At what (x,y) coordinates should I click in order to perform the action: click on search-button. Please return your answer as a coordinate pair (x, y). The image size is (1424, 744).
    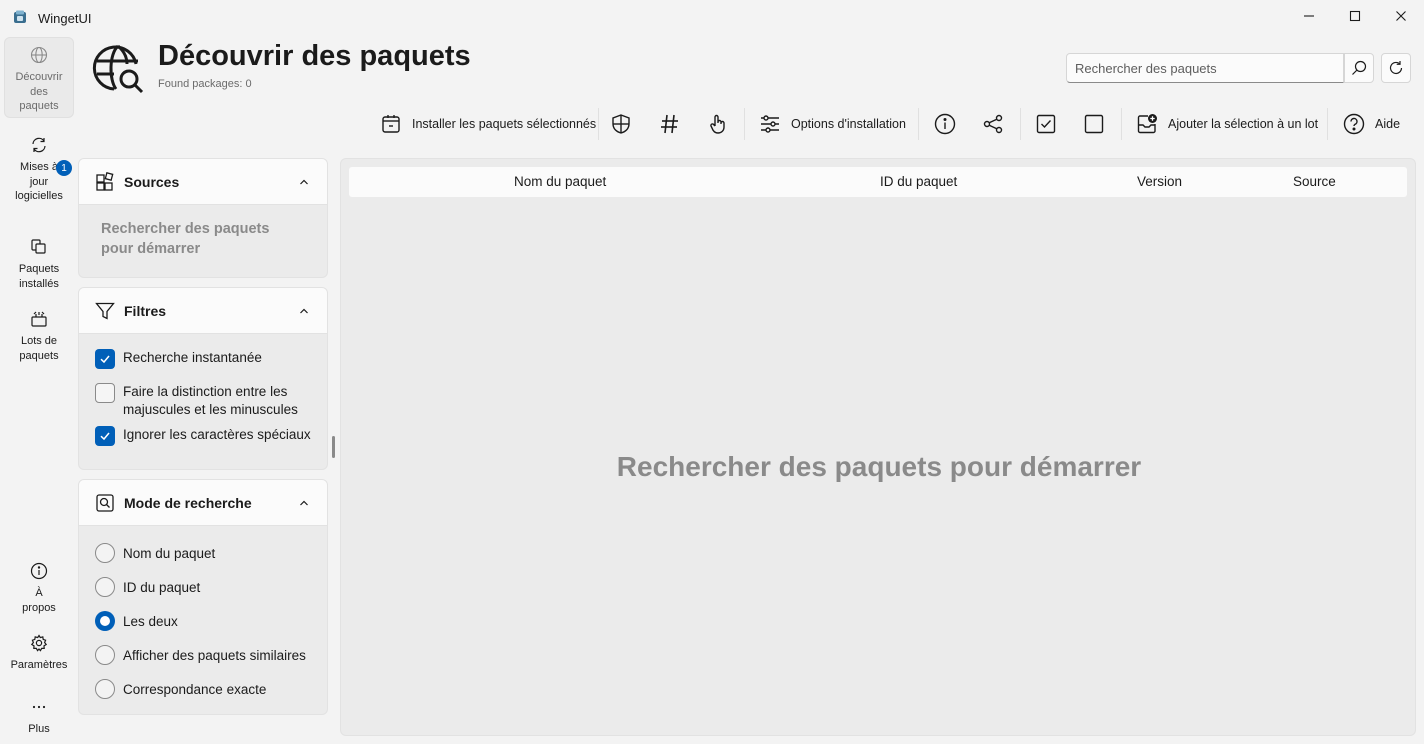
    Looking at the image, I should click on (1359, 68).